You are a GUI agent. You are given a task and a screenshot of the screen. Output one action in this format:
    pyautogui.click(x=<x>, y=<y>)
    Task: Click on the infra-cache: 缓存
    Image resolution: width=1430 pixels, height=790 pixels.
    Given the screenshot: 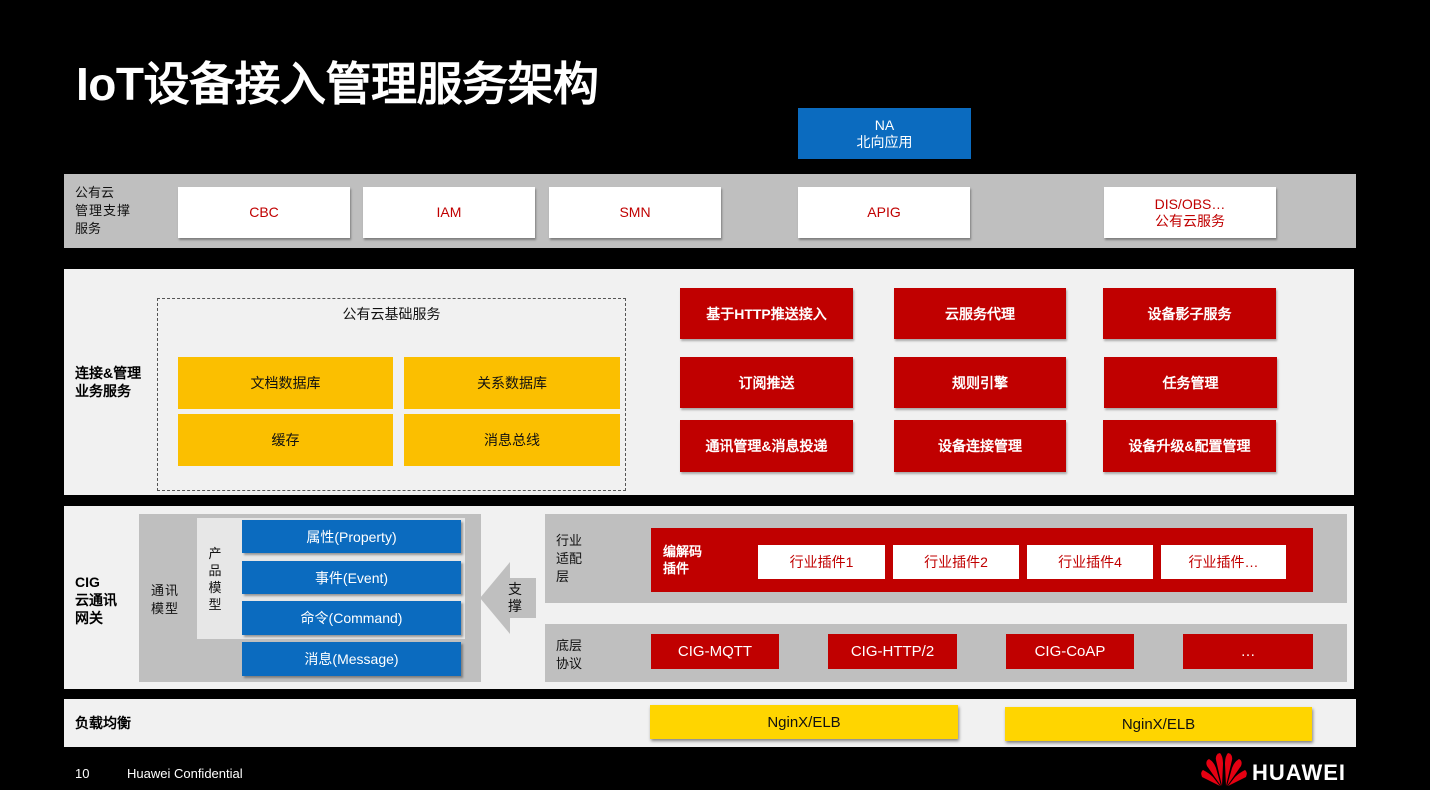 What is the action you would take?
    pyautogui.click(x=285, y=440)
    